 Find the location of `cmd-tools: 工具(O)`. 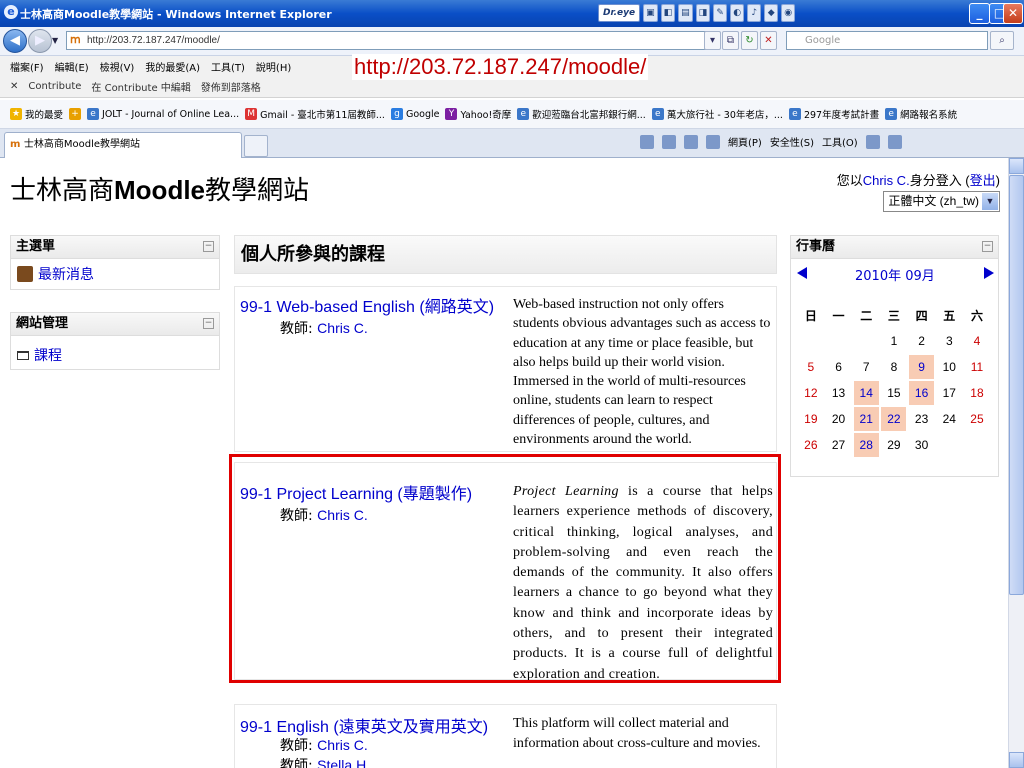

cmd-tools: 工具(O) is located at coordinates (840, 141).